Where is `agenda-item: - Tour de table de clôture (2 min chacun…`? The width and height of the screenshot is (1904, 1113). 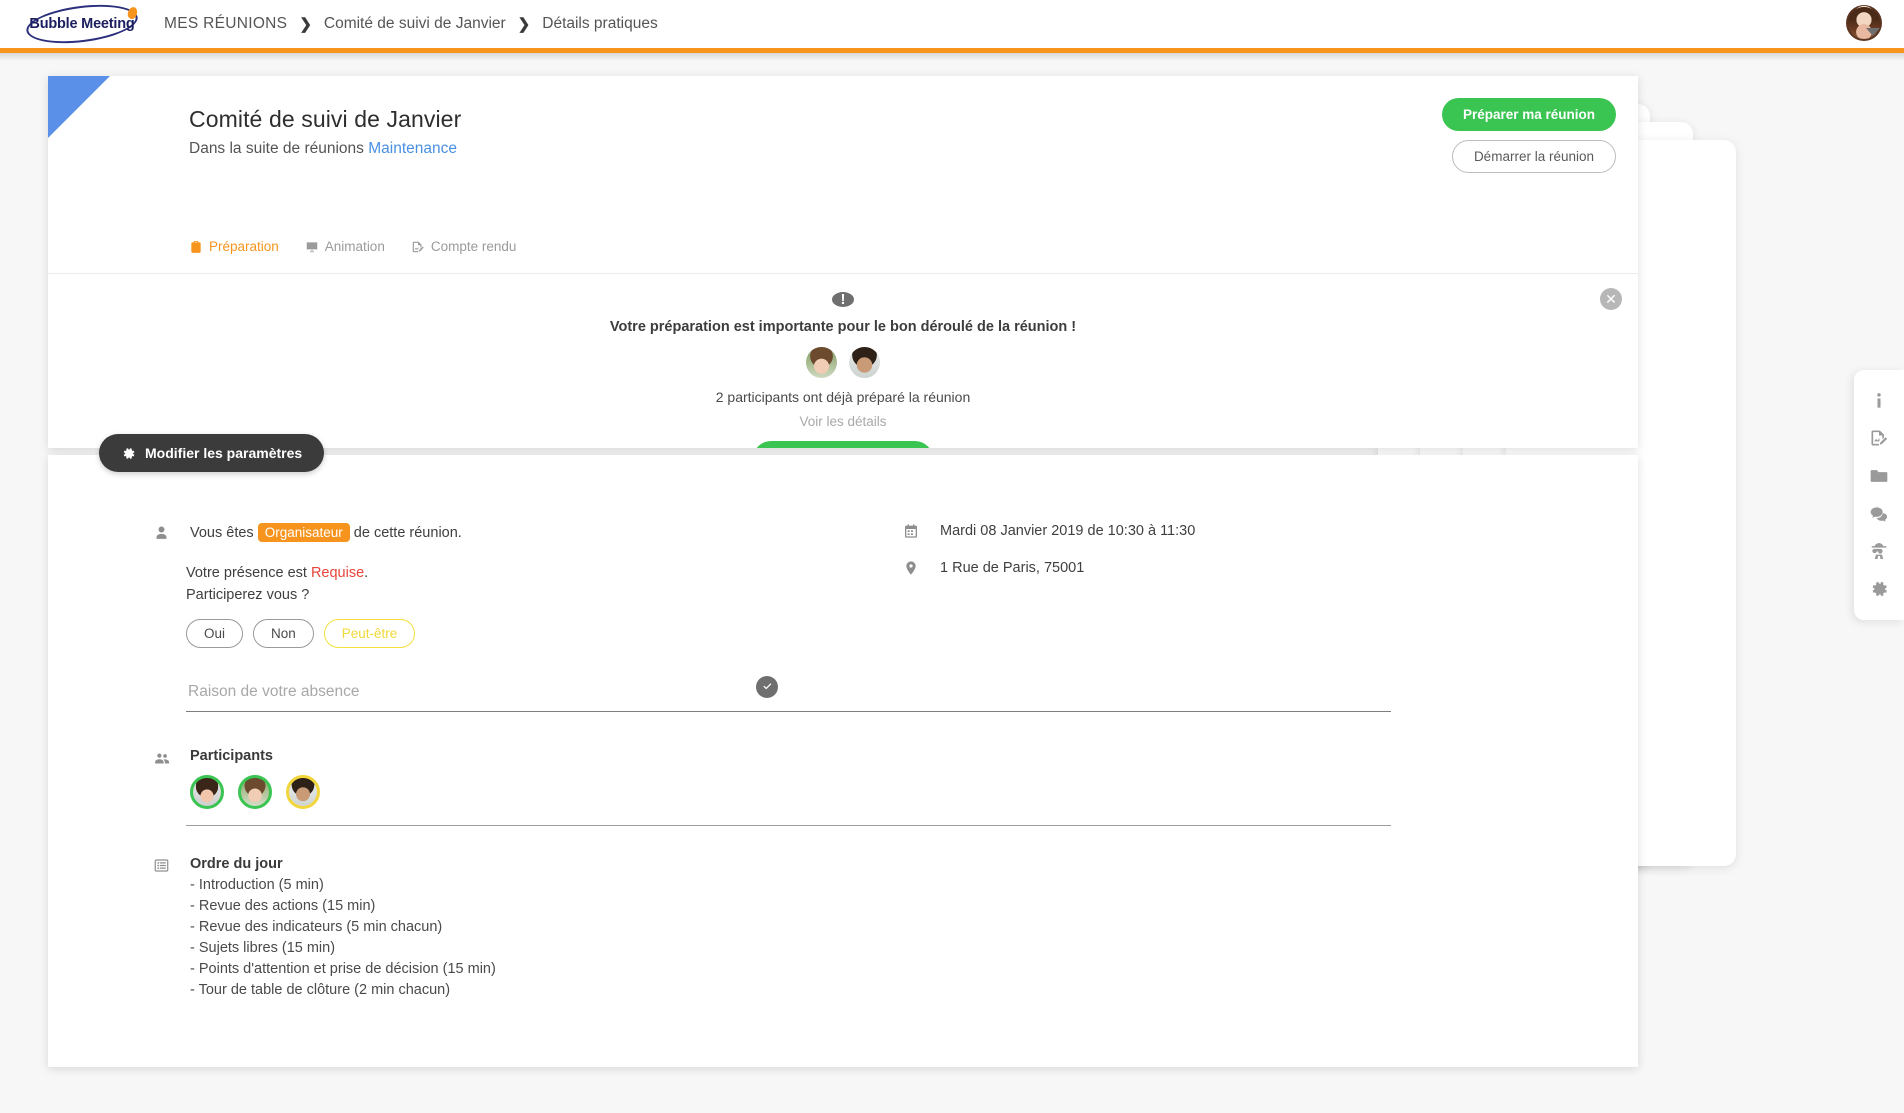
agenda-item: - Tour de table de clôture (2 min chacun… is located at coordinates (320, 989).